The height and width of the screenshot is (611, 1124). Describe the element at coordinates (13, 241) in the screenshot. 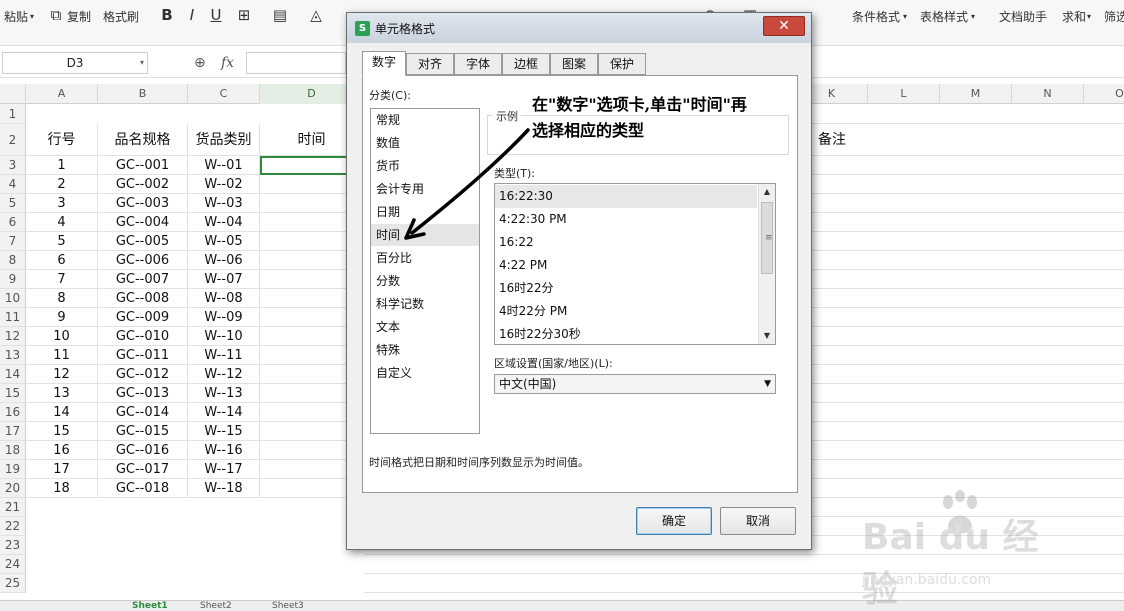

I see `row-header: 7` at that location.